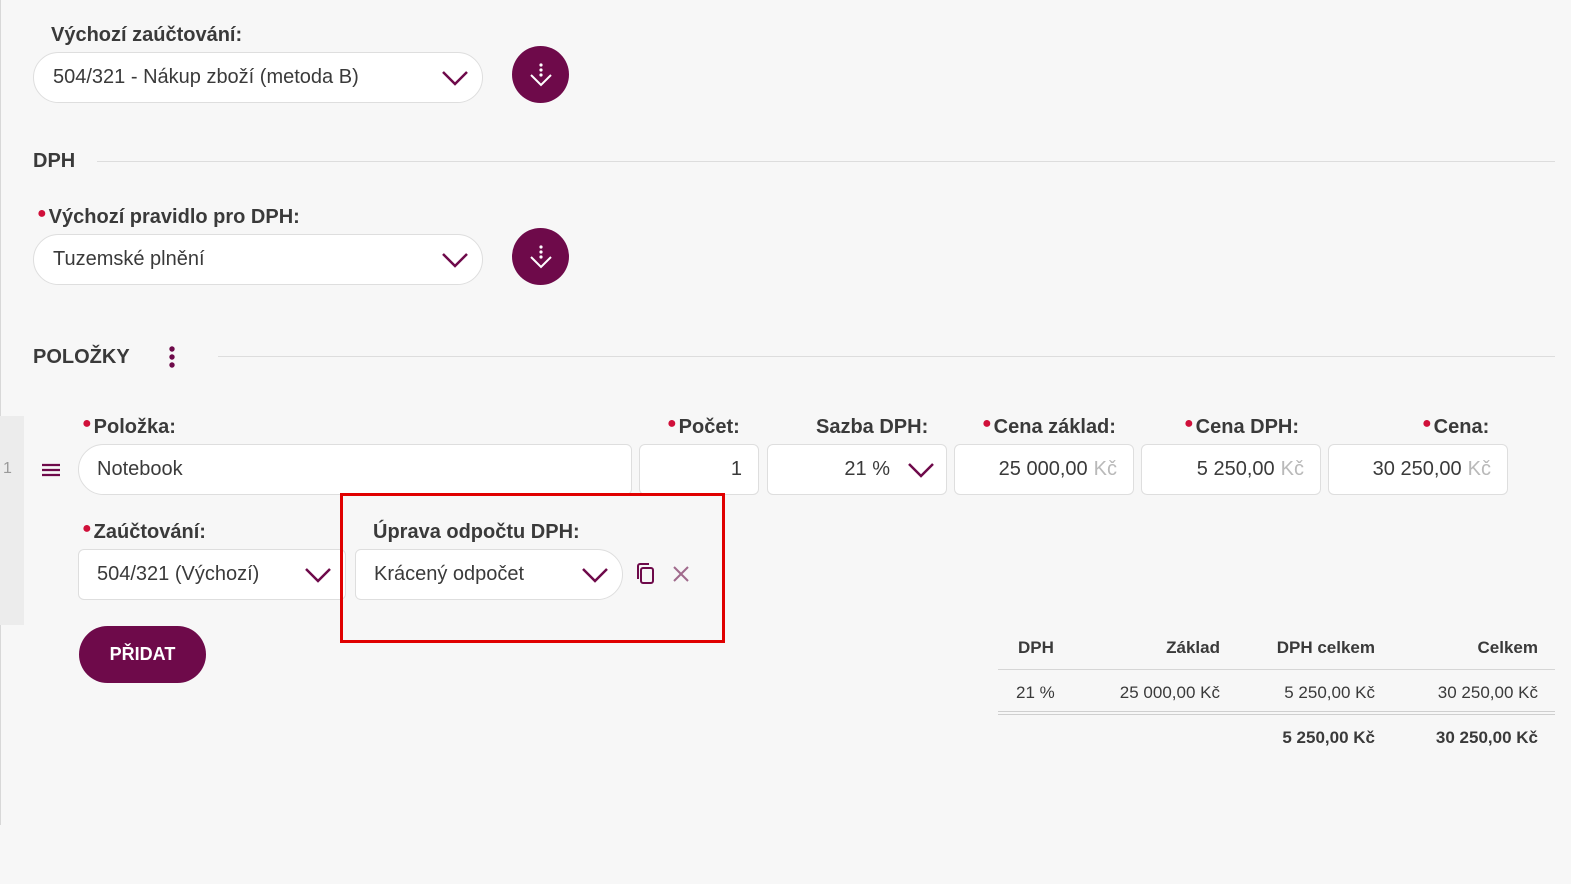  I want to click on count-label: ● Počet:, so click(703, 426).